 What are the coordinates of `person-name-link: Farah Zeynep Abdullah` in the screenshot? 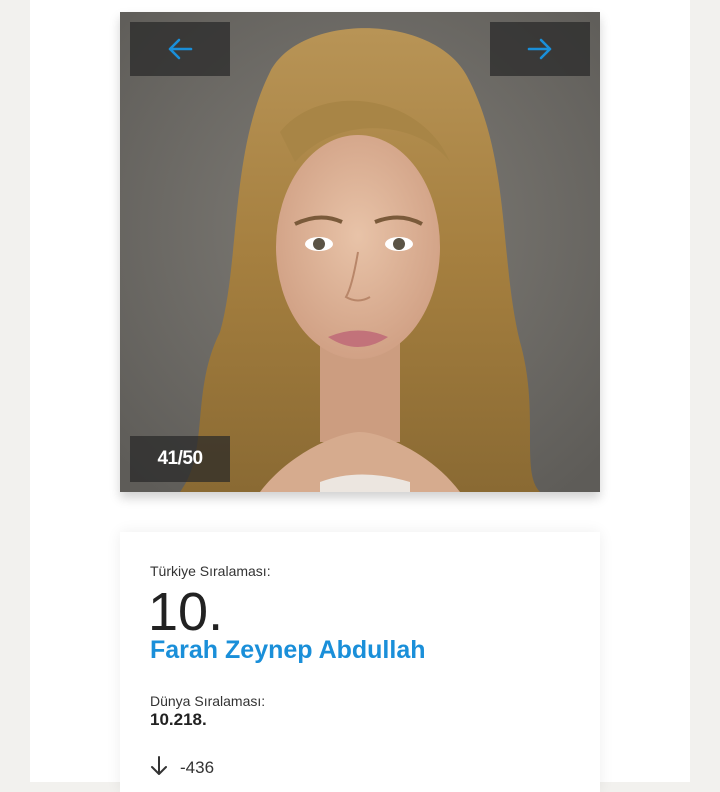 It's located at (288, 650).